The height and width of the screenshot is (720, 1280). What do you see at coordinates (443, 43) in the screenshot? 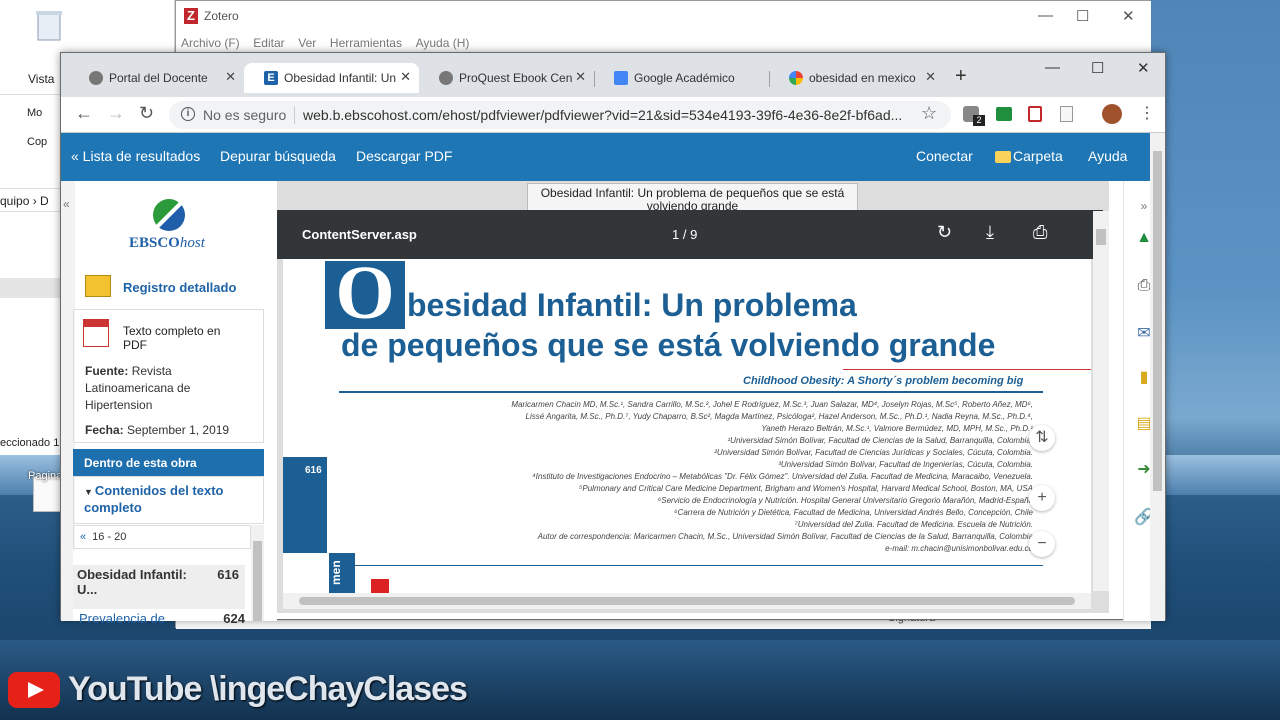
I see `menu-ayuda: Ayuda (H)` at bounding box center [443, 43].